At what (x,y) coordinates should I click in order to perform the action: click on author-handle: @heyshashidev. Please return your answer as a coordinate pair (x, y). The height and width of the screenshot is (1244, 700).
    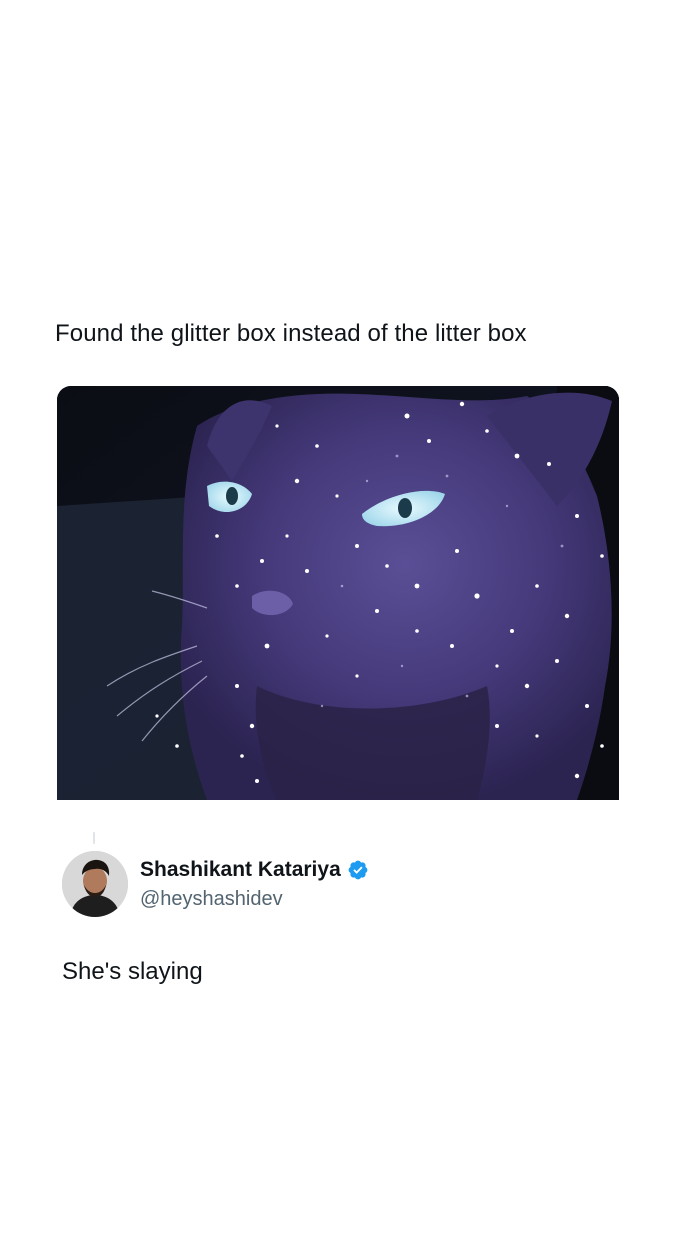
    Looking at the image, I should click on (211, 899).